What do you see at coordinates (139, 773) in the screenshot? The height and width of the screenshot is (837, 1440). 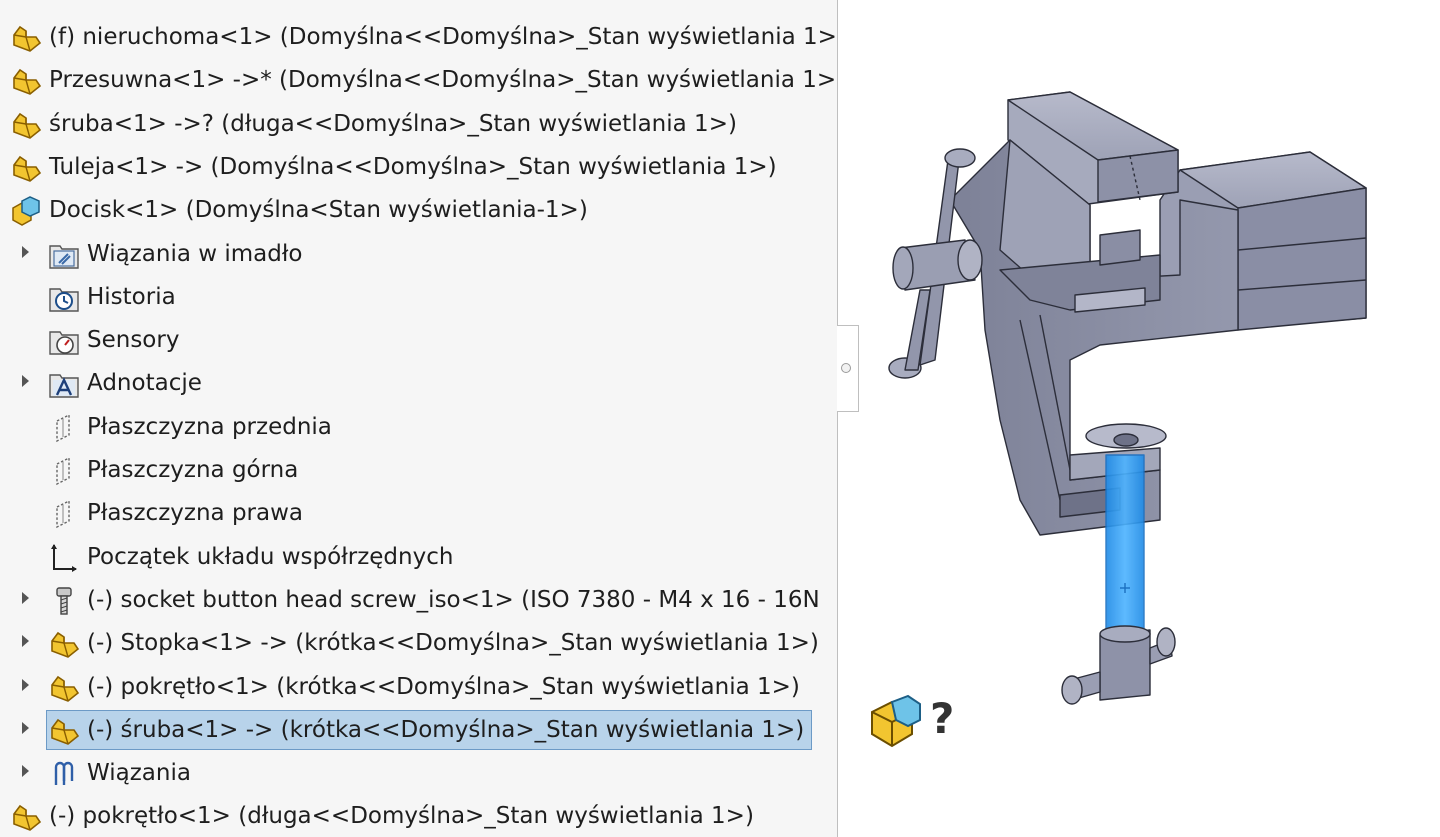 I see `tree-item-label: Wiązania` at bounding box center [139, 773].